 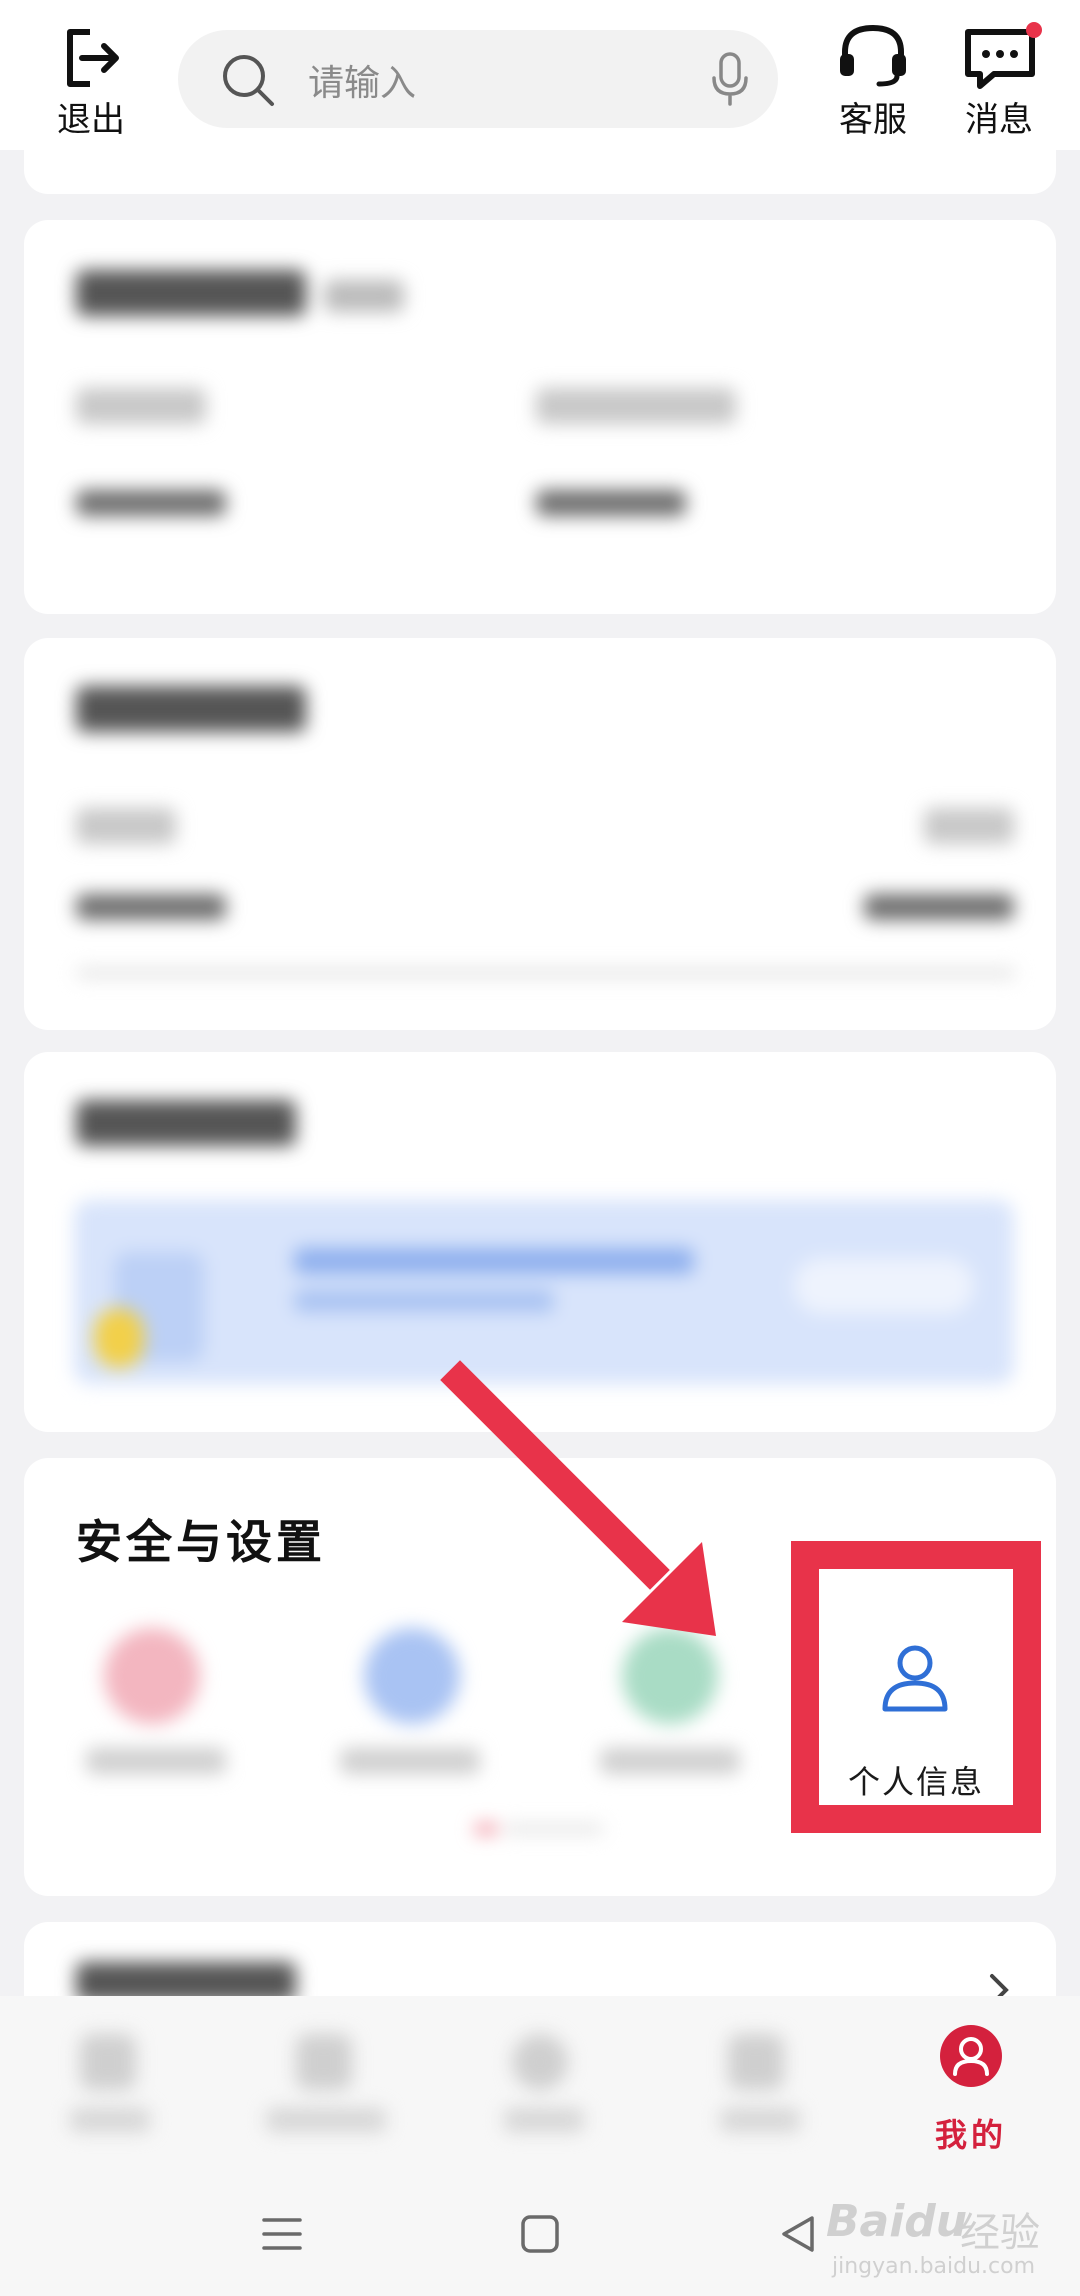 I want to click on system-nav-bar: Baidu 经验 jingyan.baidu.com, so click(x=540, y=2231).